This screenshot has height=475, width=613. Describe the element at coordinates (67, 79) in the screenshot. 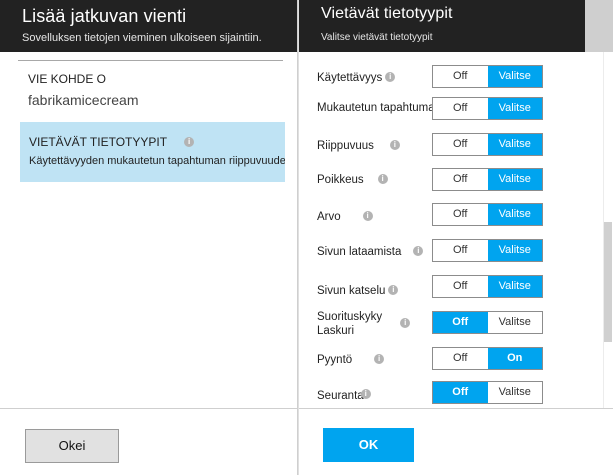

I see `export-destination-label: VIE KOHDE O` at that location.